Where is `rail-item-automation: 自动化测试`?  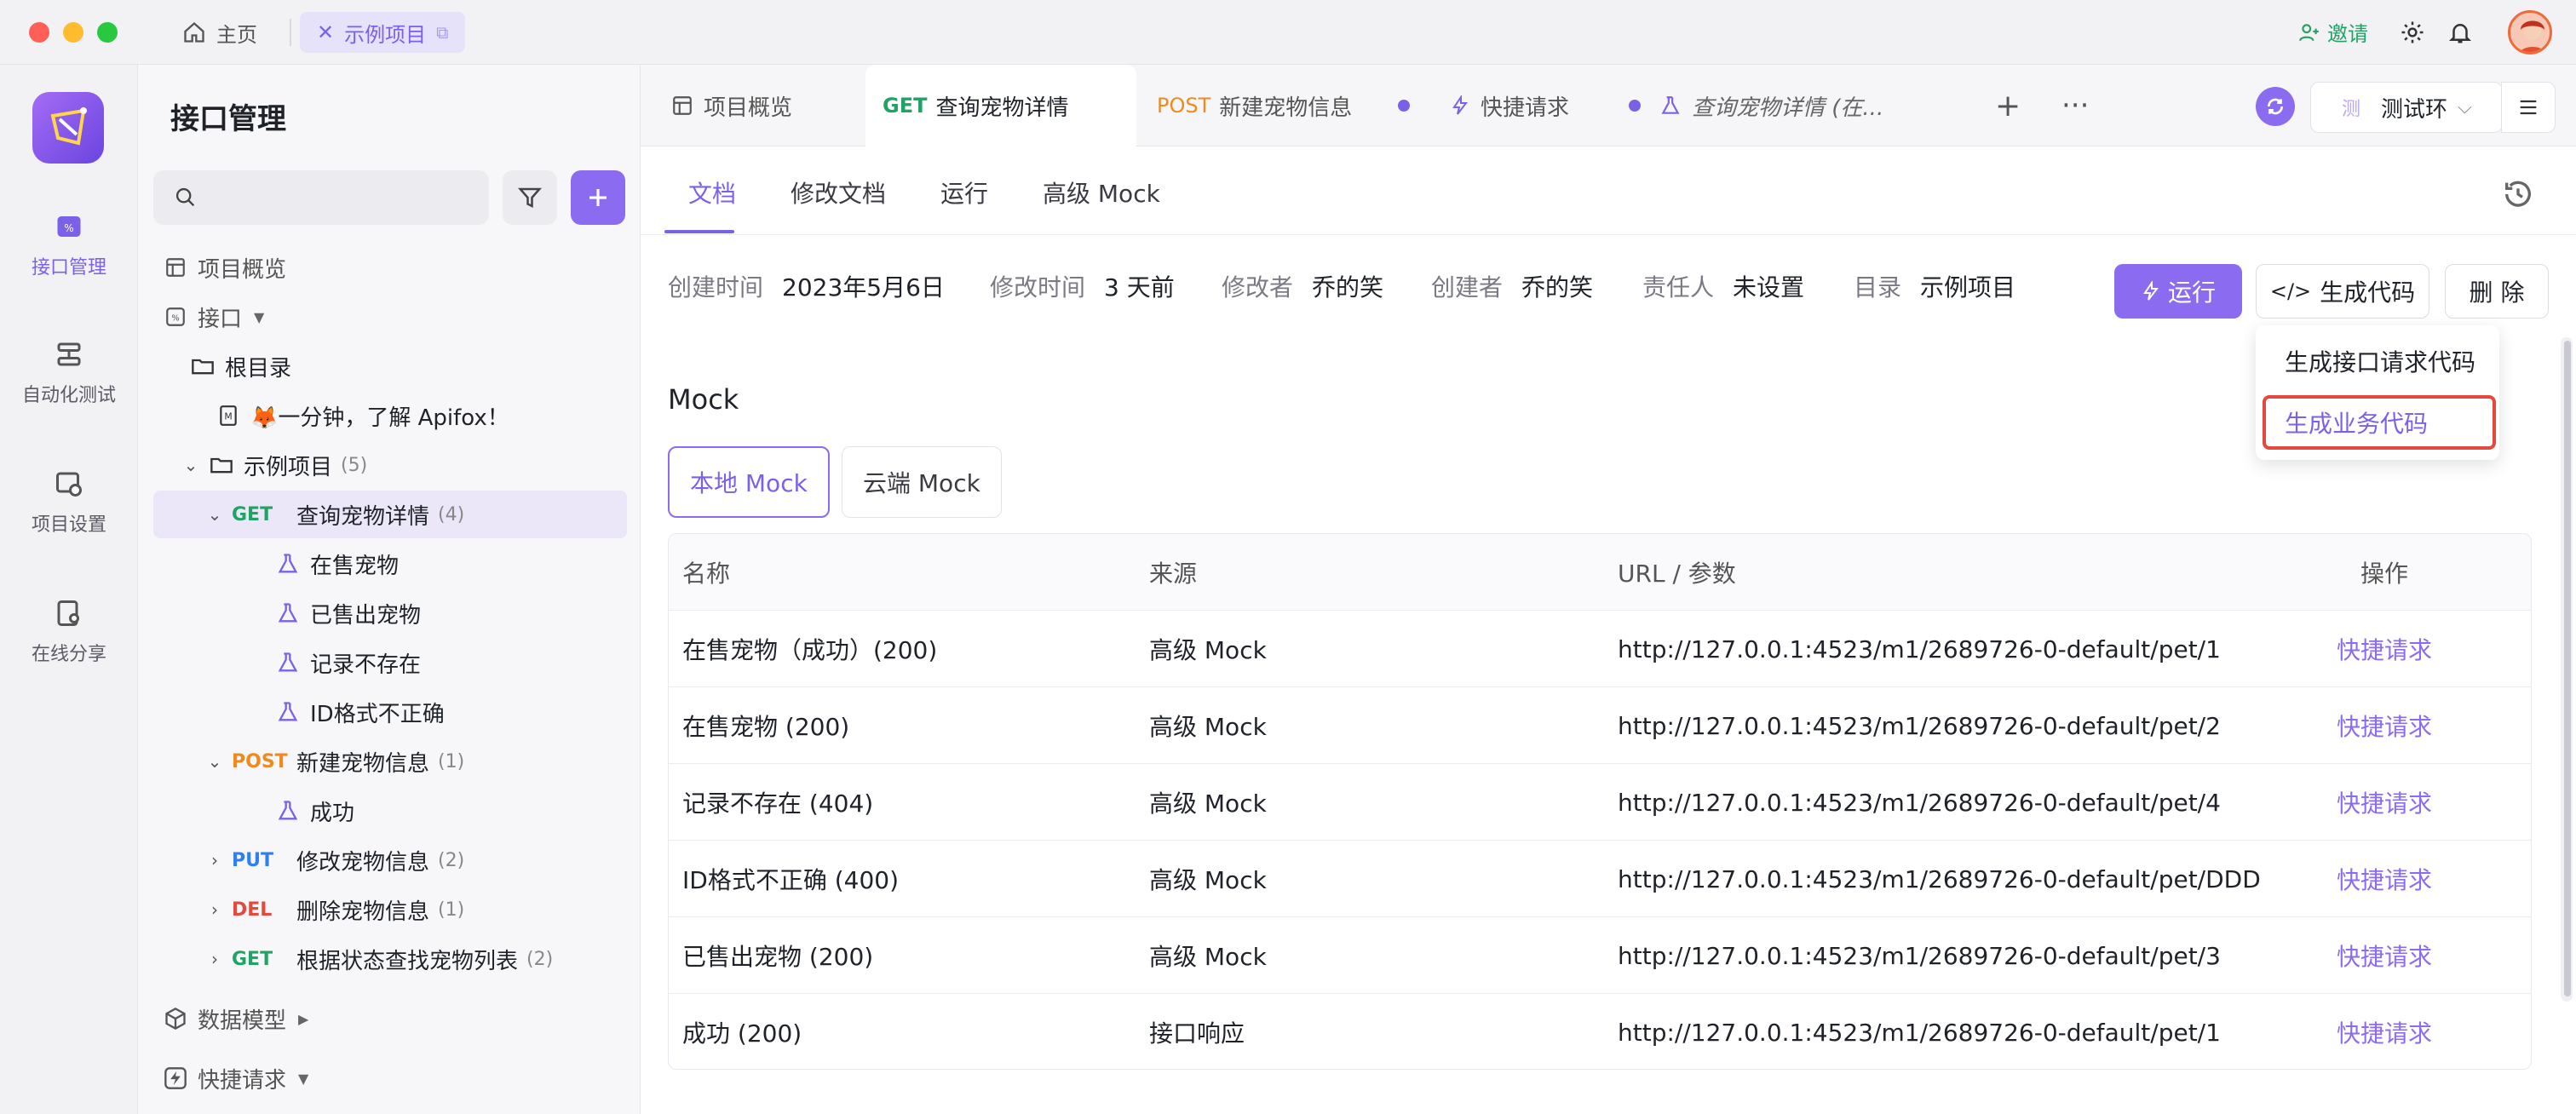 rail-item-automation: 自动化测试 is located at coordinates (69, 372).